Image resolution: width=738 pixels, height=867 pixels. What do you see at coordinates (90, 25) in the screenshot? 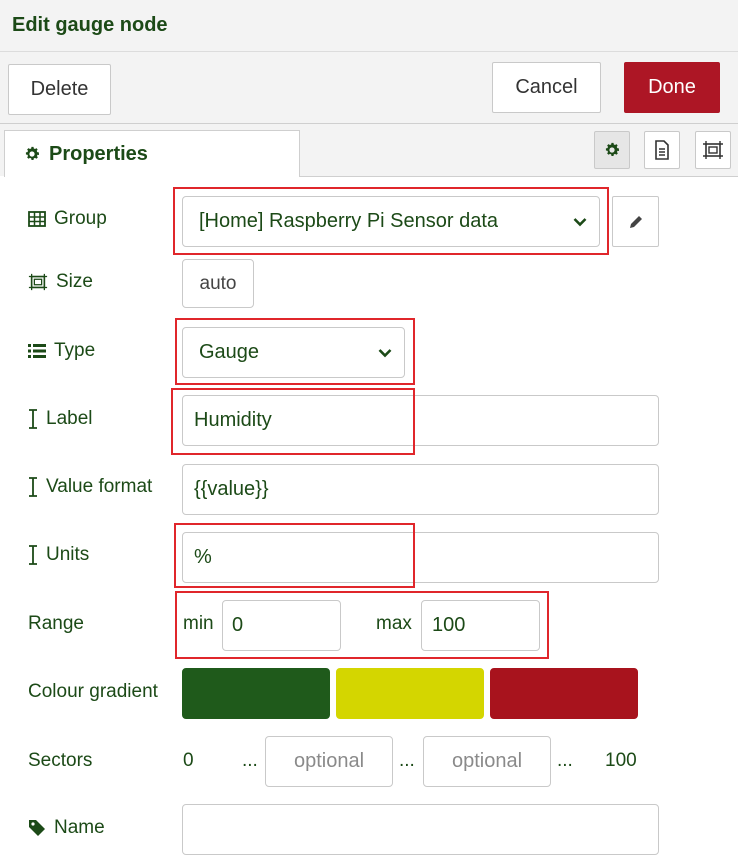
I see `dialog-title: Edit gauge node` at bounding box center [90, 25].